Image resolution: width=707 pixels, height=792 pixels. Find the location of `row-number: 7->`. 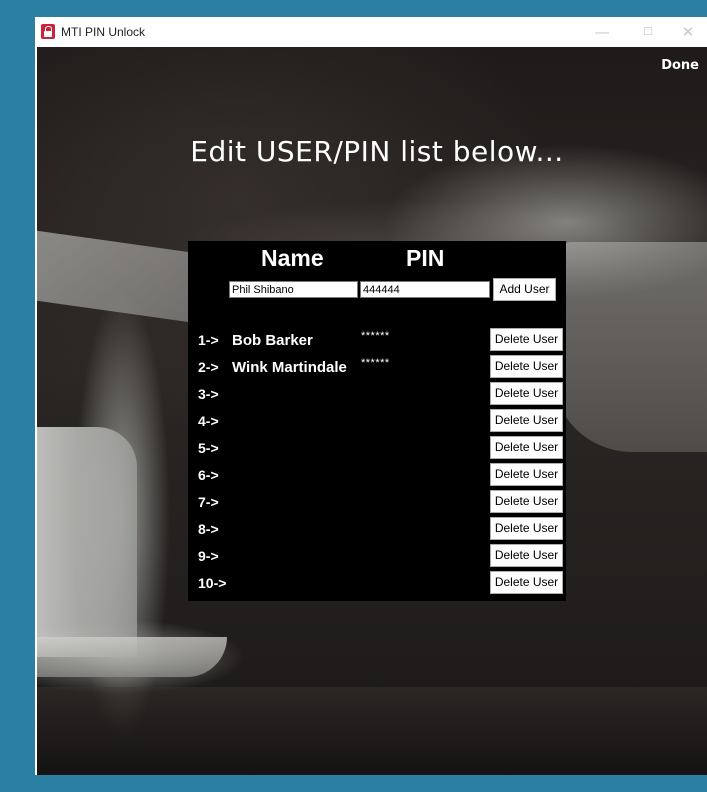

row-number: 7-> is located at coordinates (208, 502).